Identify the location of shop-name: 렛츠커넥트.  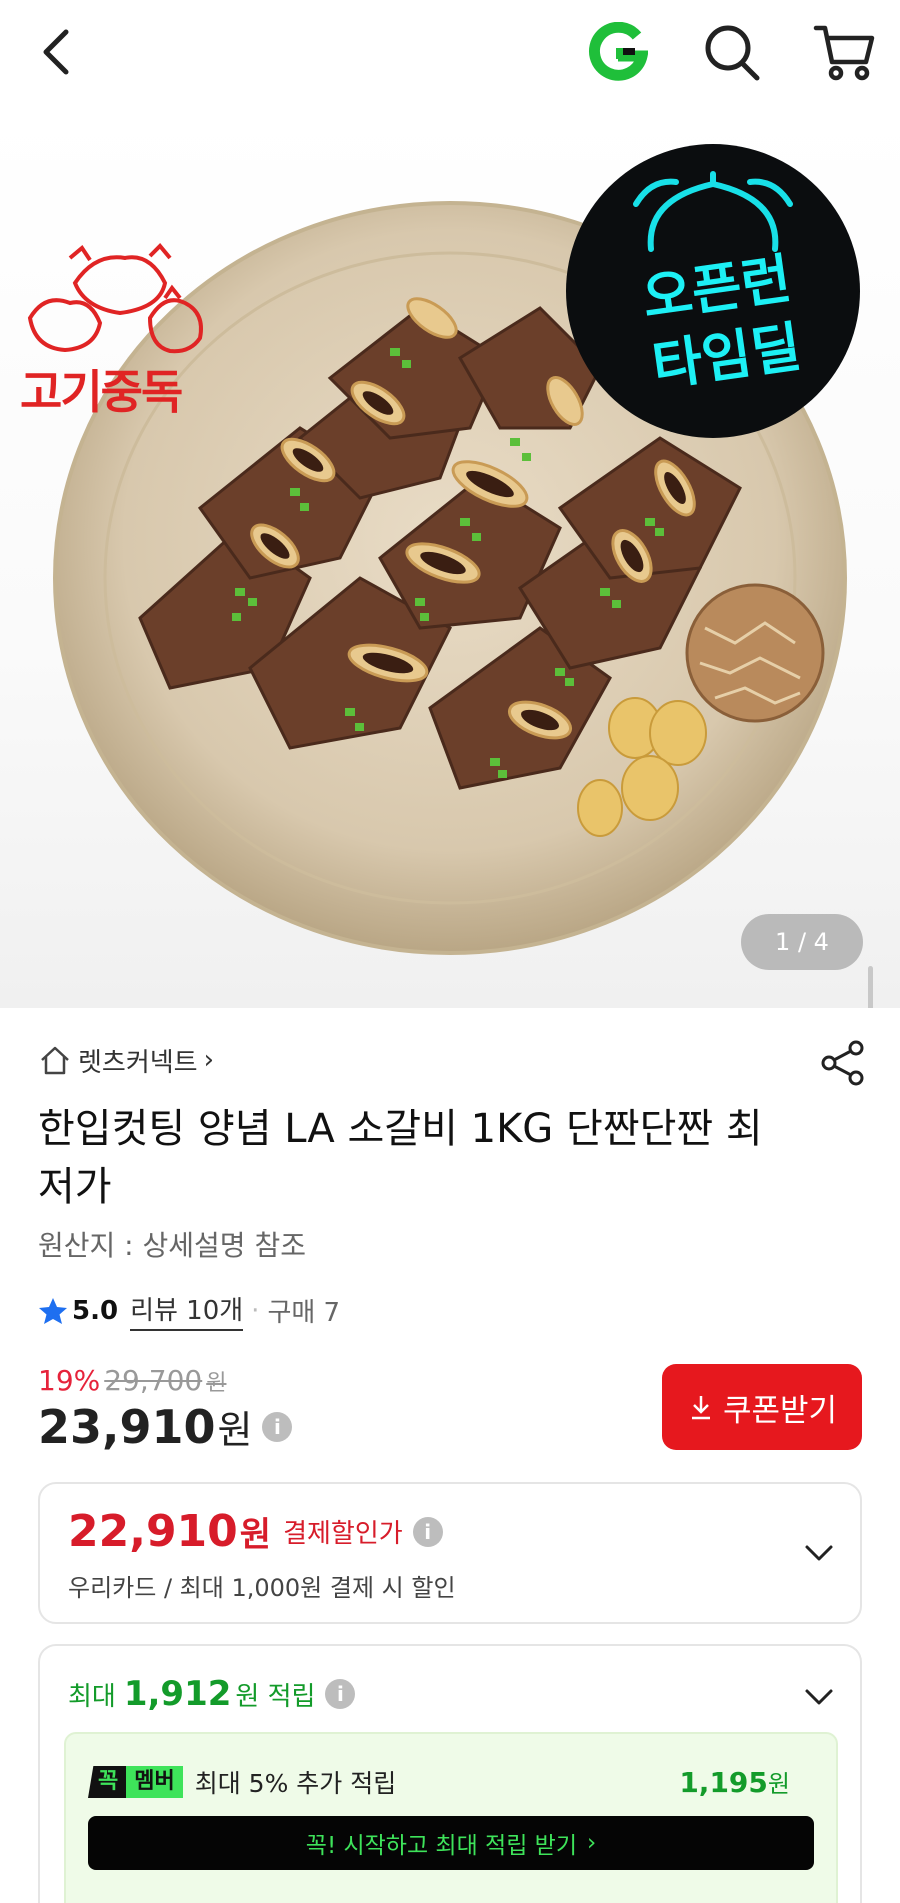
(138, 1062).